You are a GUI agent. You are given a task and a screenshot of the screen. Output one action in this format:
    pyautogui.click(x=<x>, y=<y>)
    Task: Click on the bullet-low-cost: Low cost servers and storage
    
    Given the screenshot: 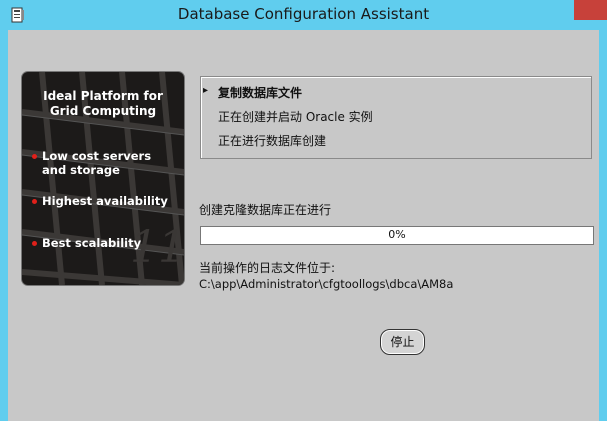 What is the action you would take?
    pyautogui.click(x=92, y=163)
    